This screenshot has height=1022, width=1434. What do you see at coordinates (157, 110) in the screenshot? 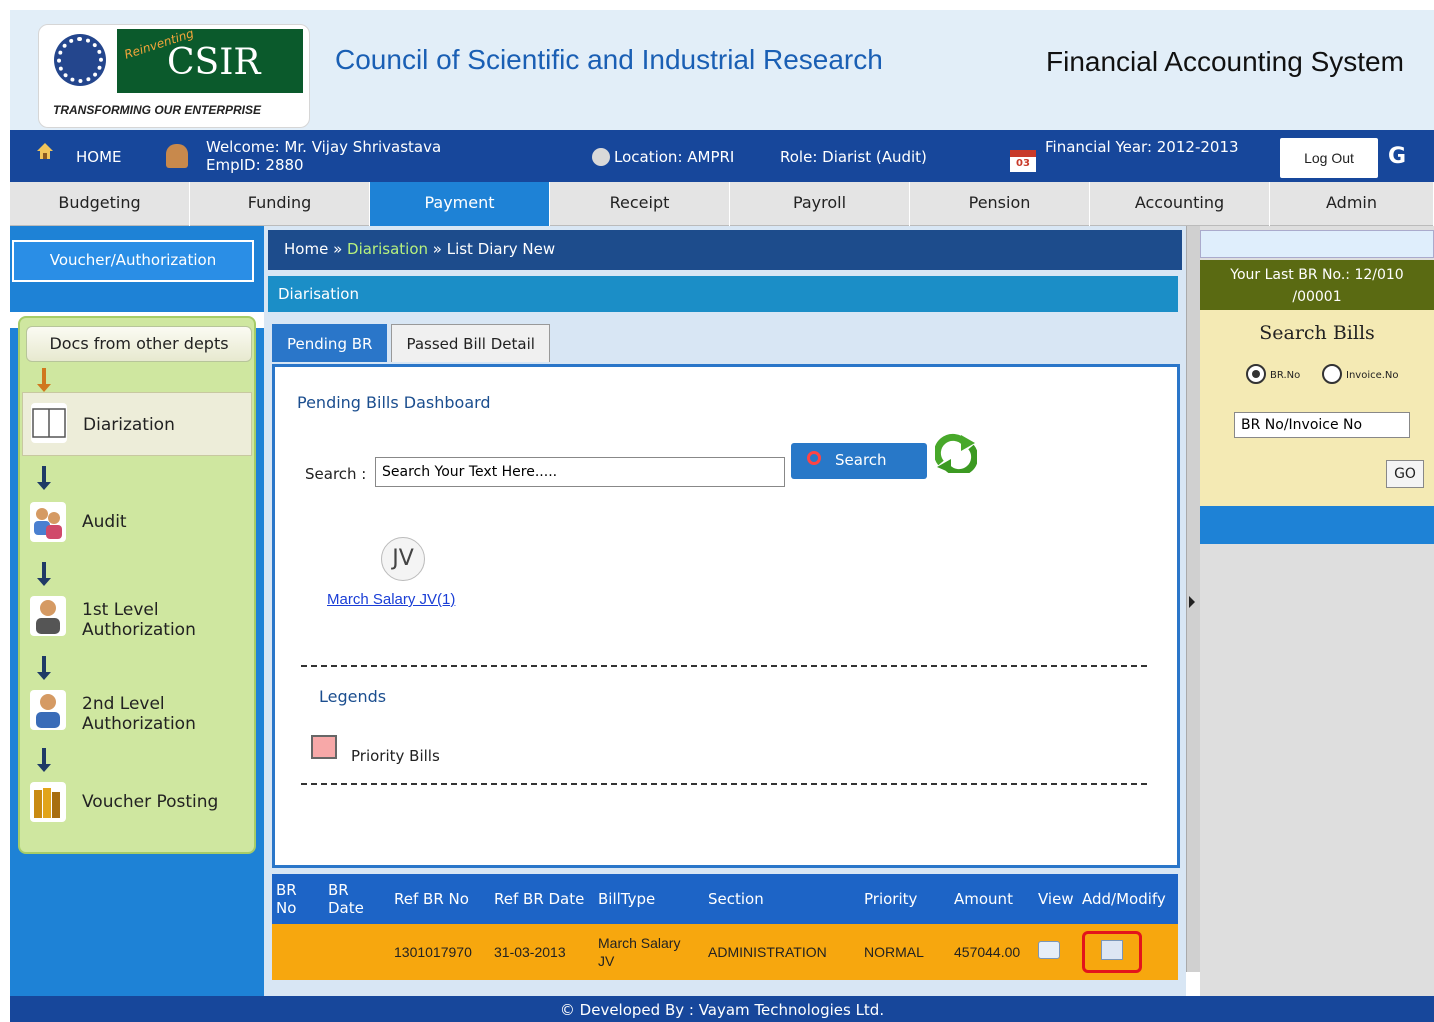
I see `logo-tagline: TRANSFORMING OUR ENTERPRISE` at bounding box center [157, 110].